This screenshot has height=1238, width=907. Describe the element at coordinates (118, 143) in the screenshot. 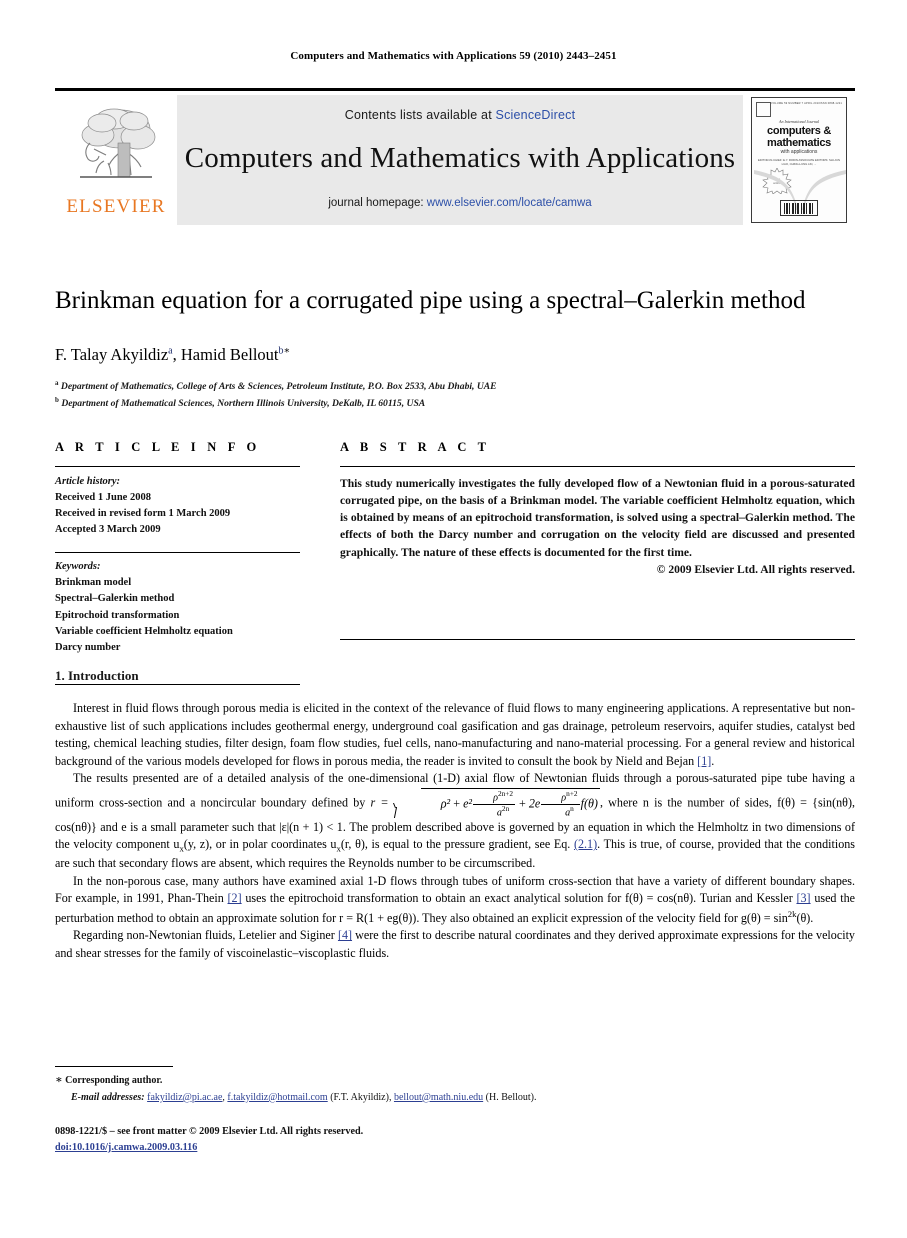

I see `elsevier-tree-icon` at that location.